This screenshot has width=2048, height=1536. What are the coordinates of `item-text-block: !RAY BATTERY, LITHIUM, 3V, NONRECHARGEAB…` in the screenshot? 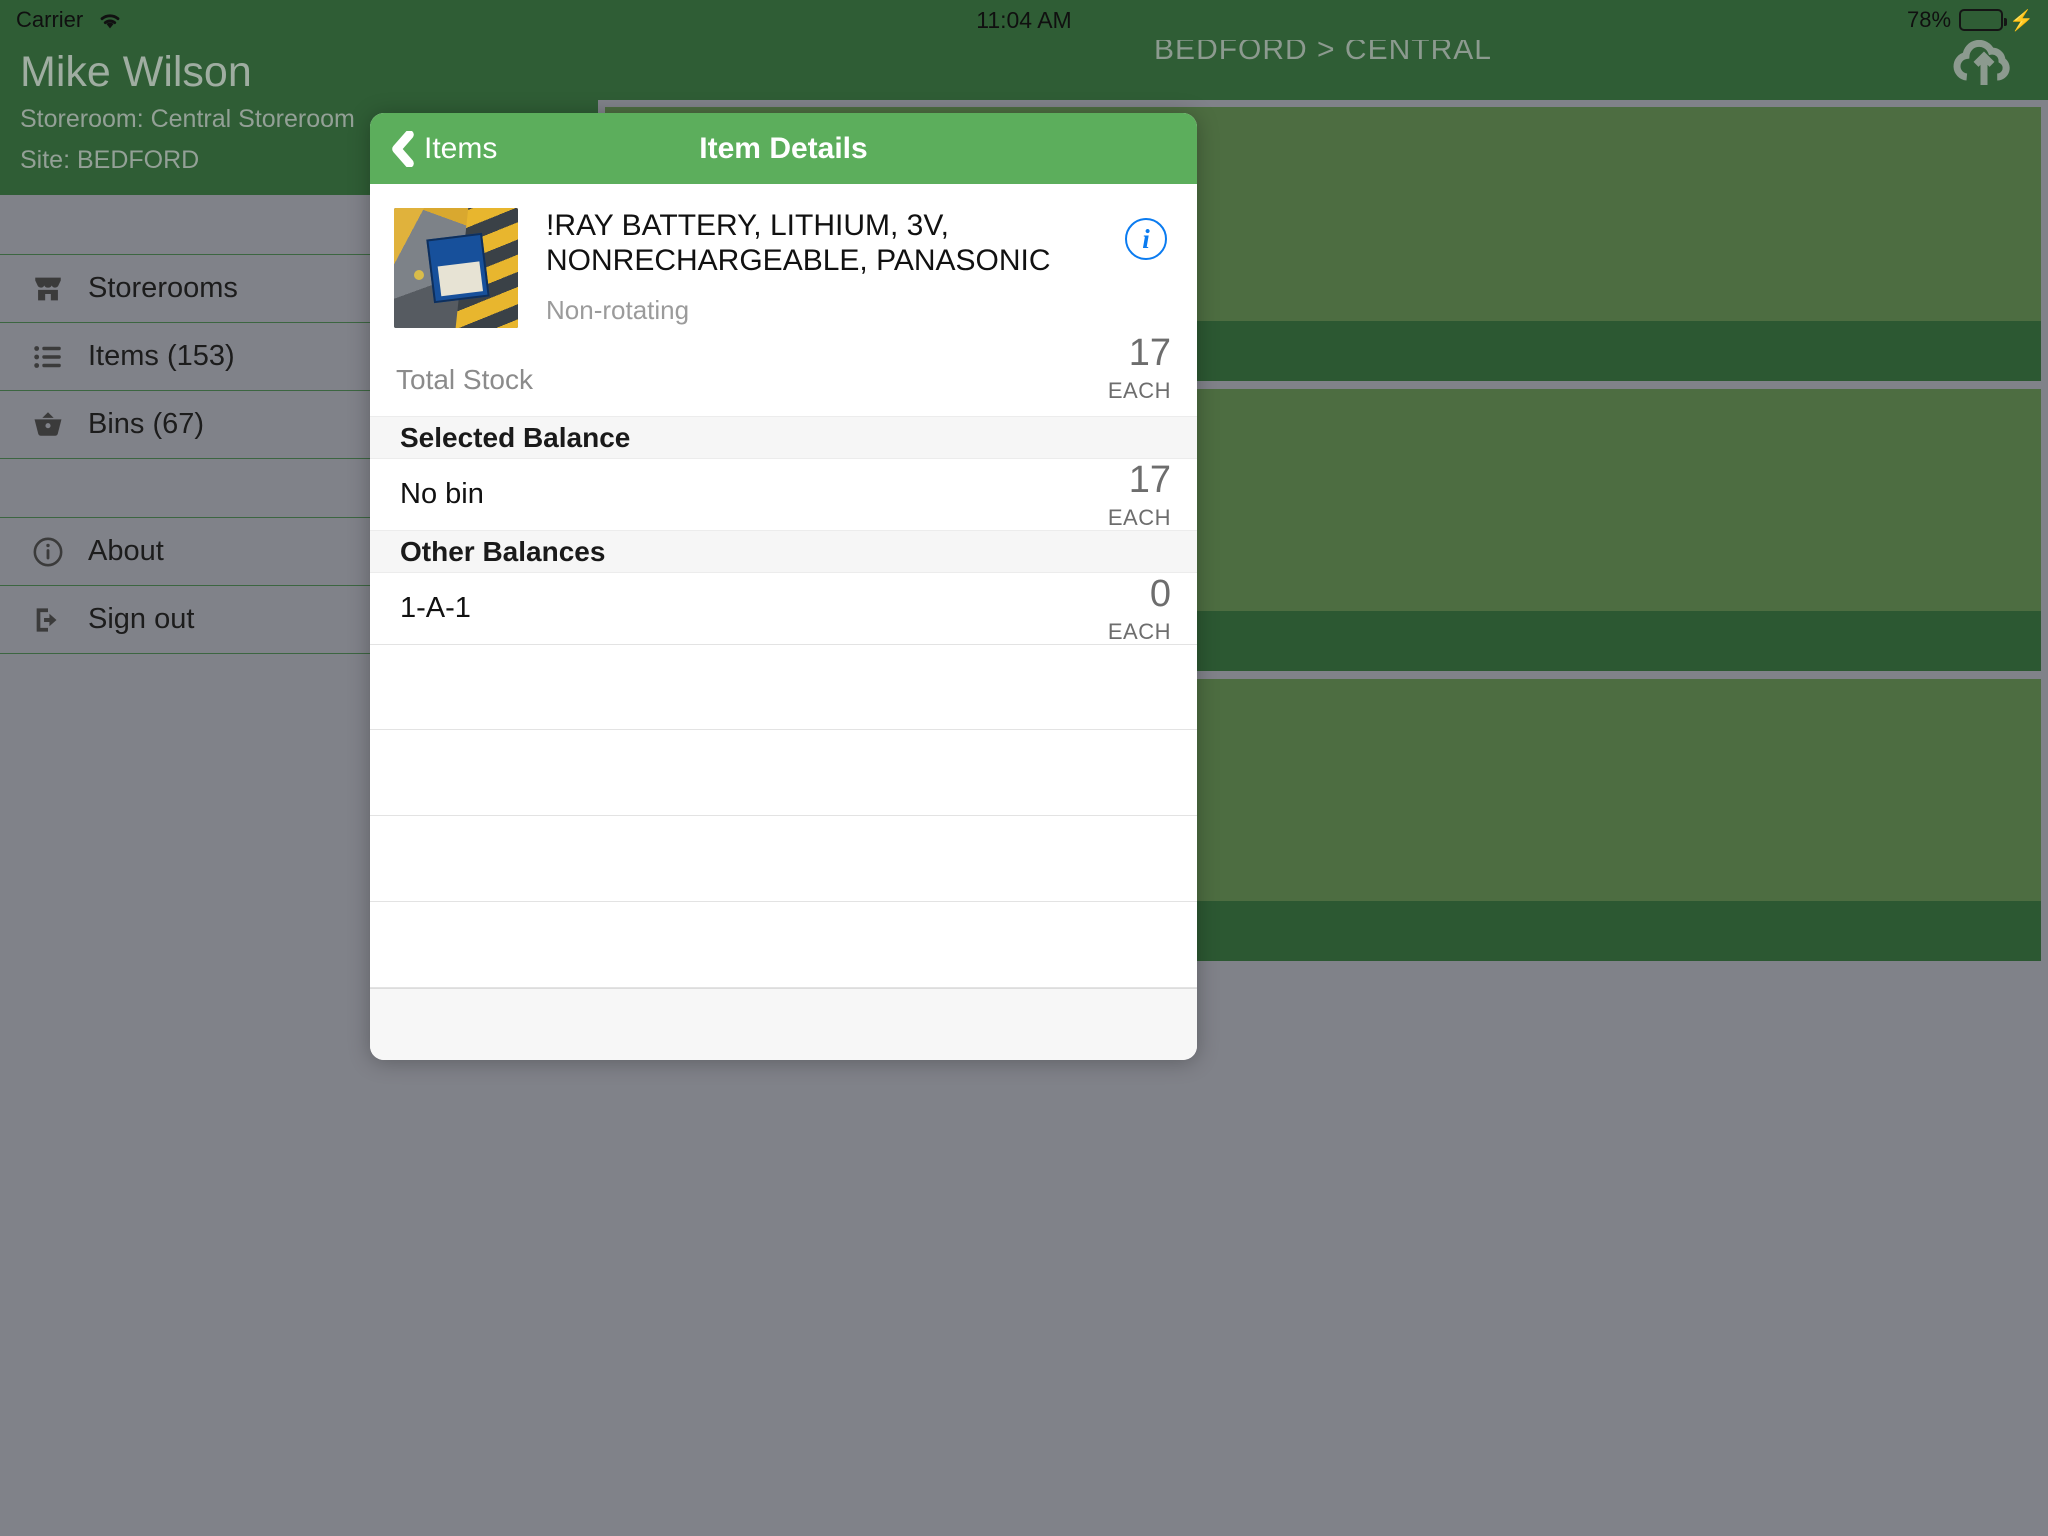 It's located at (859, 268).